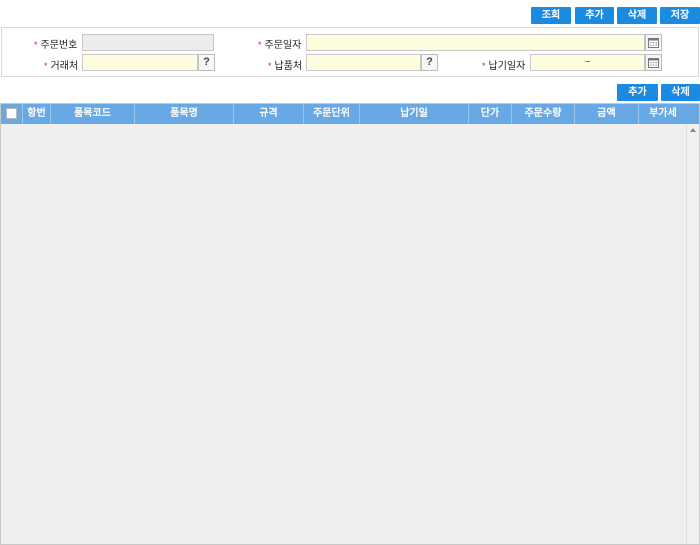 The height and width of the screenshot is (545, 700). What do you see at coordinates (637, 15) in the screenshot?
I see `delete-button: 삭제` at bounding box center [637, 15].